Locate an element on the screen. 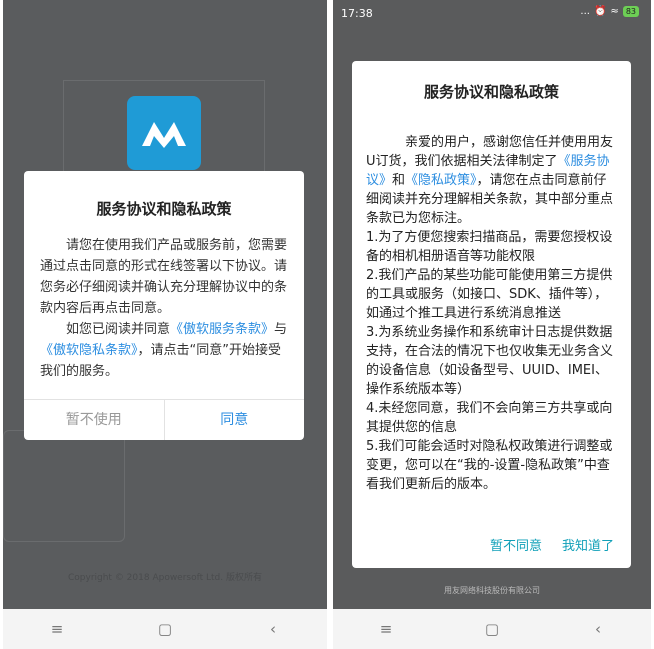  terms-link: 《傲软服务条款》 is located at coordinates (222, 329).